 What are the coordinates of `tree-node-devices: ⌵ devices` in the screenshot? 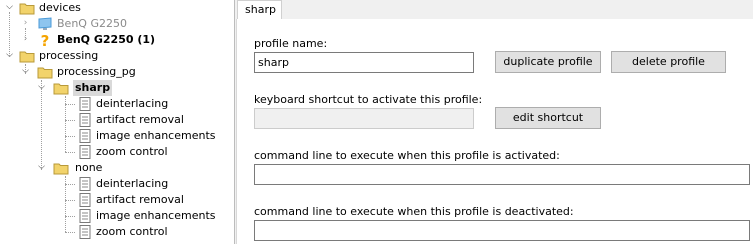 It's located at (117, 8).